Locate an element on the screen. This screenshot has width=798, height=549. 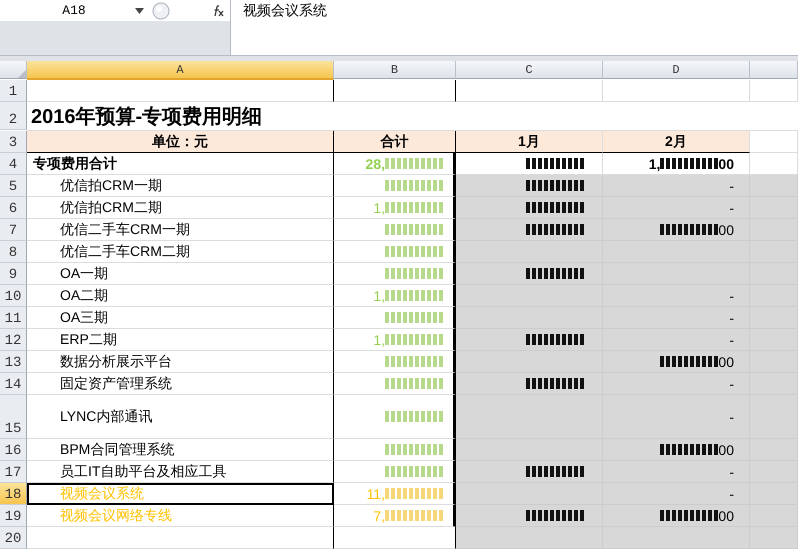
row-header: 3 is located at coordinates (13, 142).